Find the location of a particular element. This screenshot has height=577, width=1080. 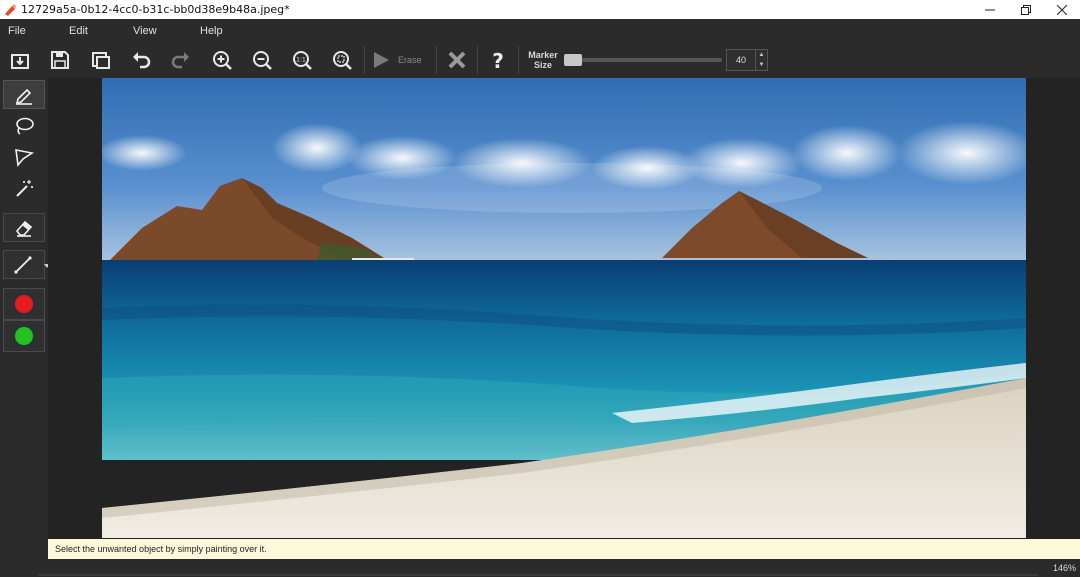

play-icon is located at coordinates (381, 60).